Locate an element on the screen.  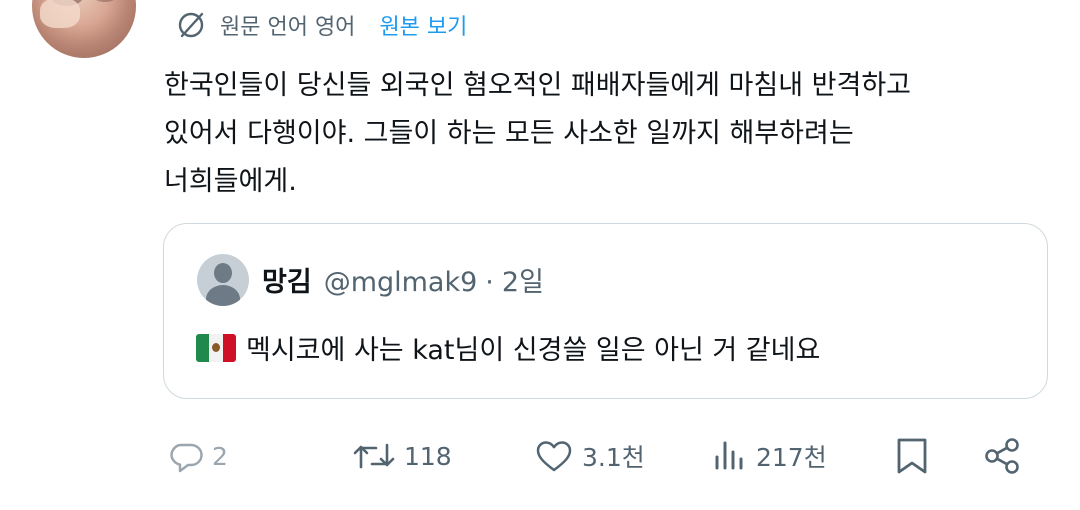
translation-label: 원문 언어 영어 is located at coordinates (288, 27).